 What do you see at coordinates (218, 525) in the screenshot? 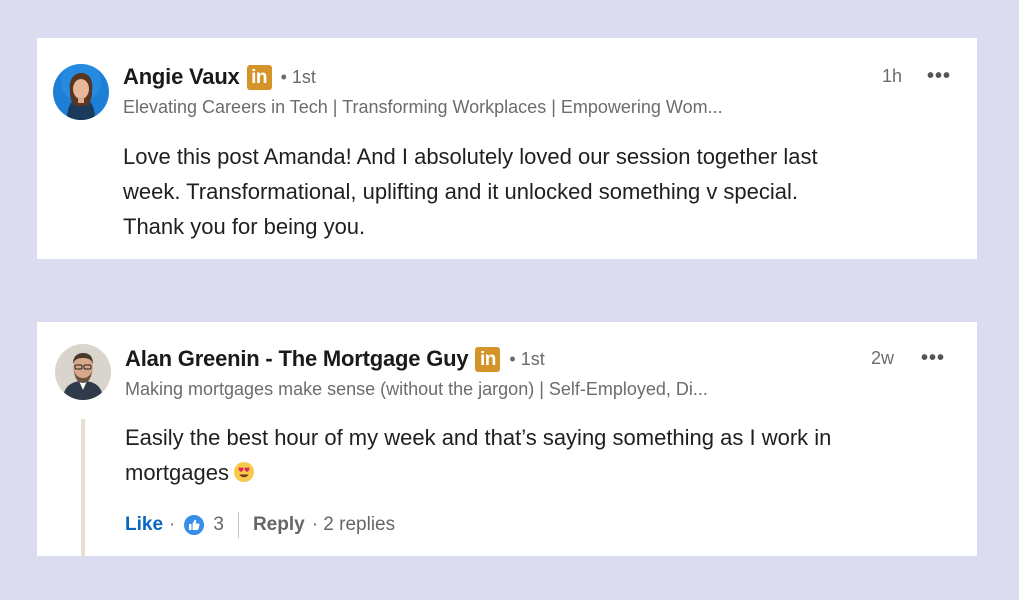
I see `reaction-count: 3` at bounding box center [218, 525].